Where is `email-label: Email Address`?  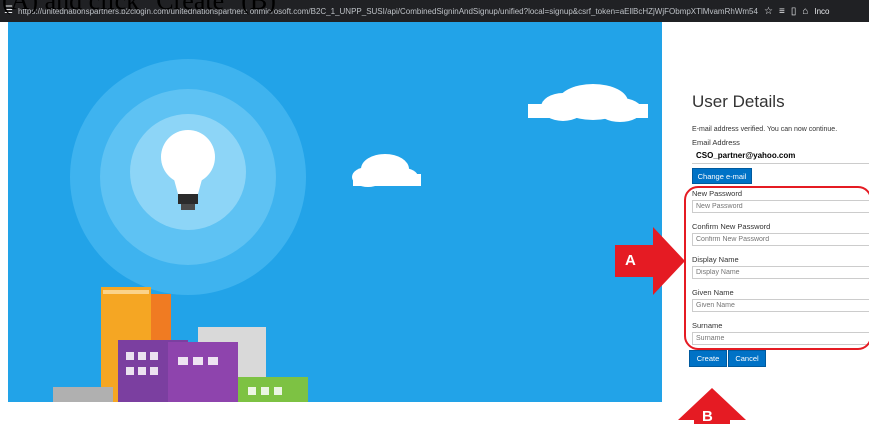
email-label: Email Address is located at coordinates (716, 142).